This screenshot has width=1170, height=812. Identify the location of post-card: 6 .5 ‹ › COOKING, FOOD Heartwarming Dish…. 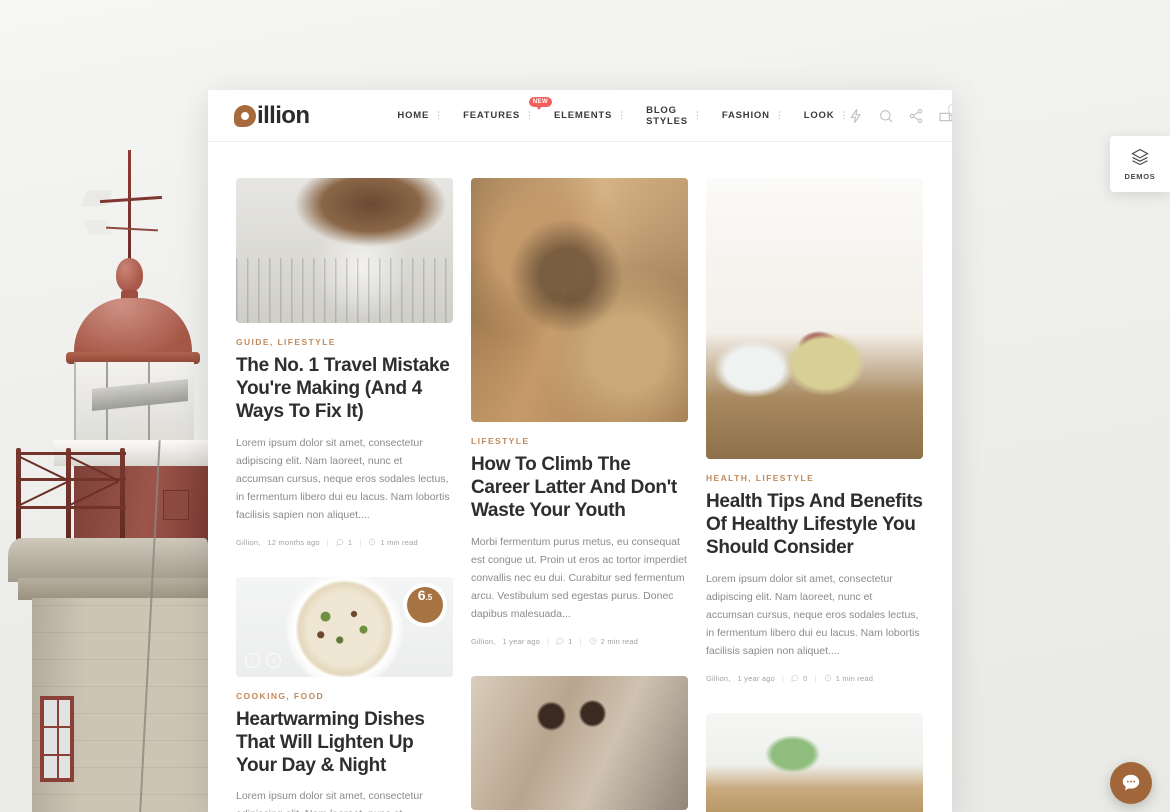
(344, 694).